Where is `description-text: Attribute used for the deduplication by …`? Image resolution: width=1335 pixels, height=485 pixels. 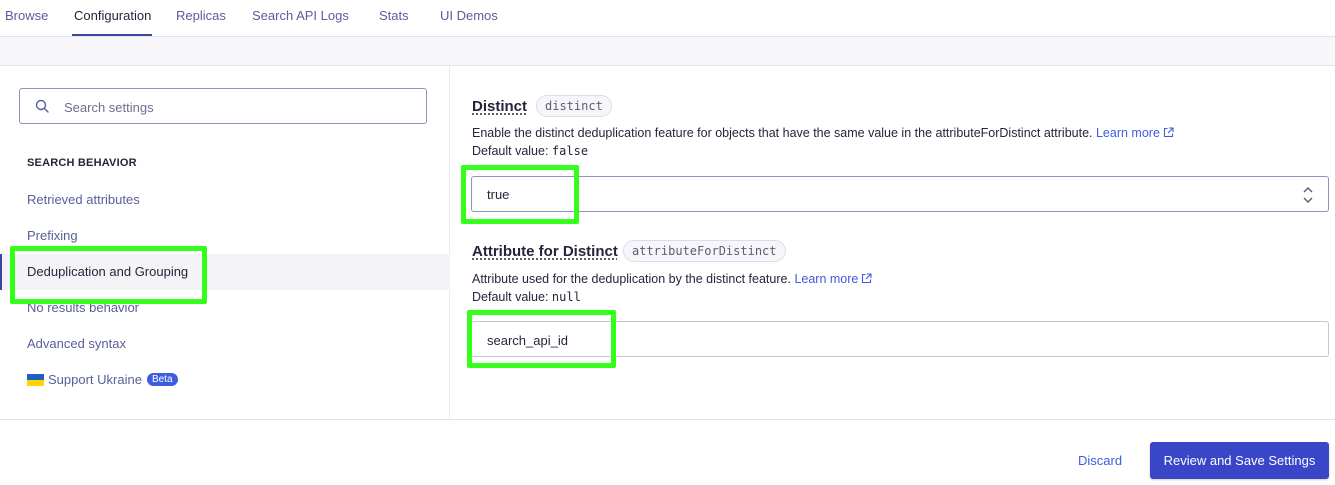
description-text: Attribute used for the deduplication by … is located at coordinates (631, 279).